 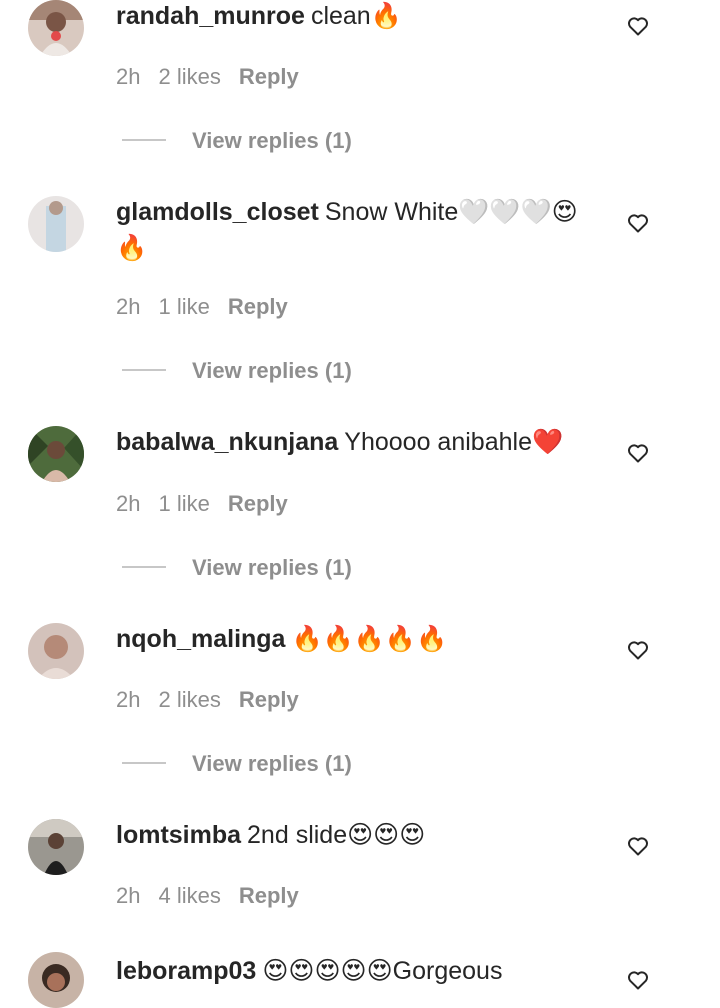 I want to click on comment-text: randah_munroe clean🔥, so click(x=361, y=17).